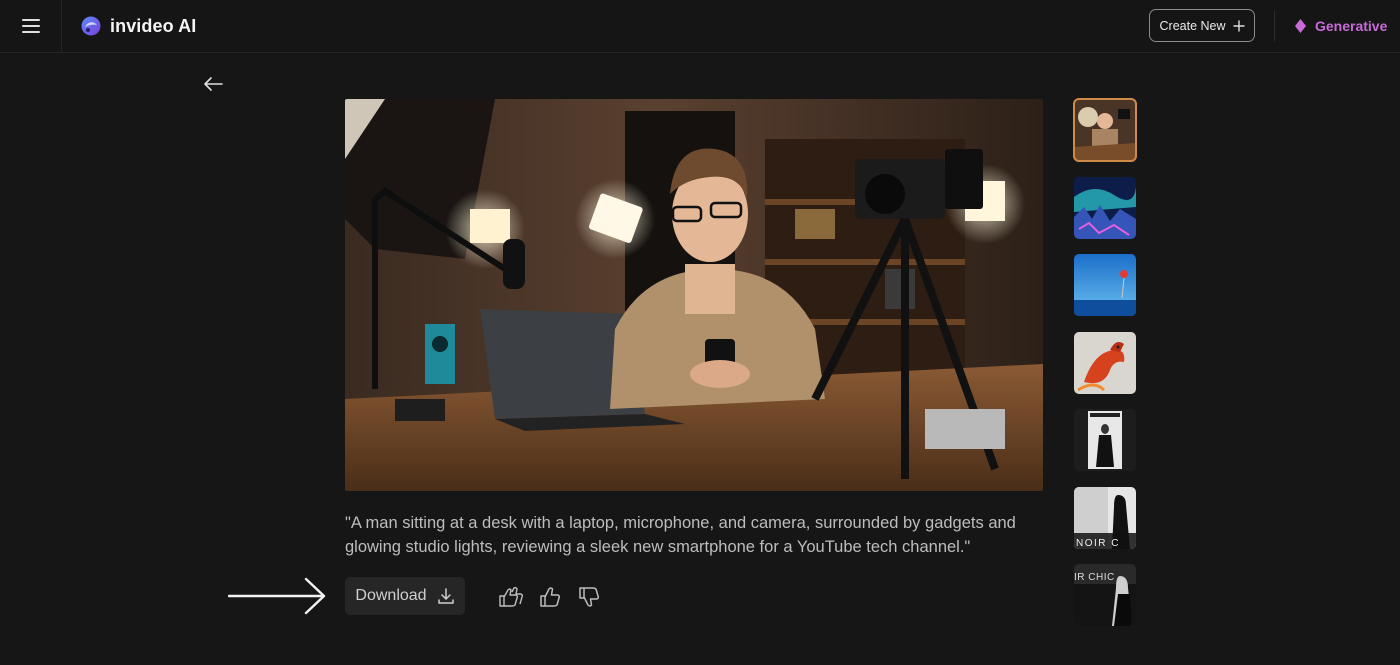 Image resolution: width=1400 pixels, height=665 pixels. I want to click on generative-label: Generative, so click(1351, 26).